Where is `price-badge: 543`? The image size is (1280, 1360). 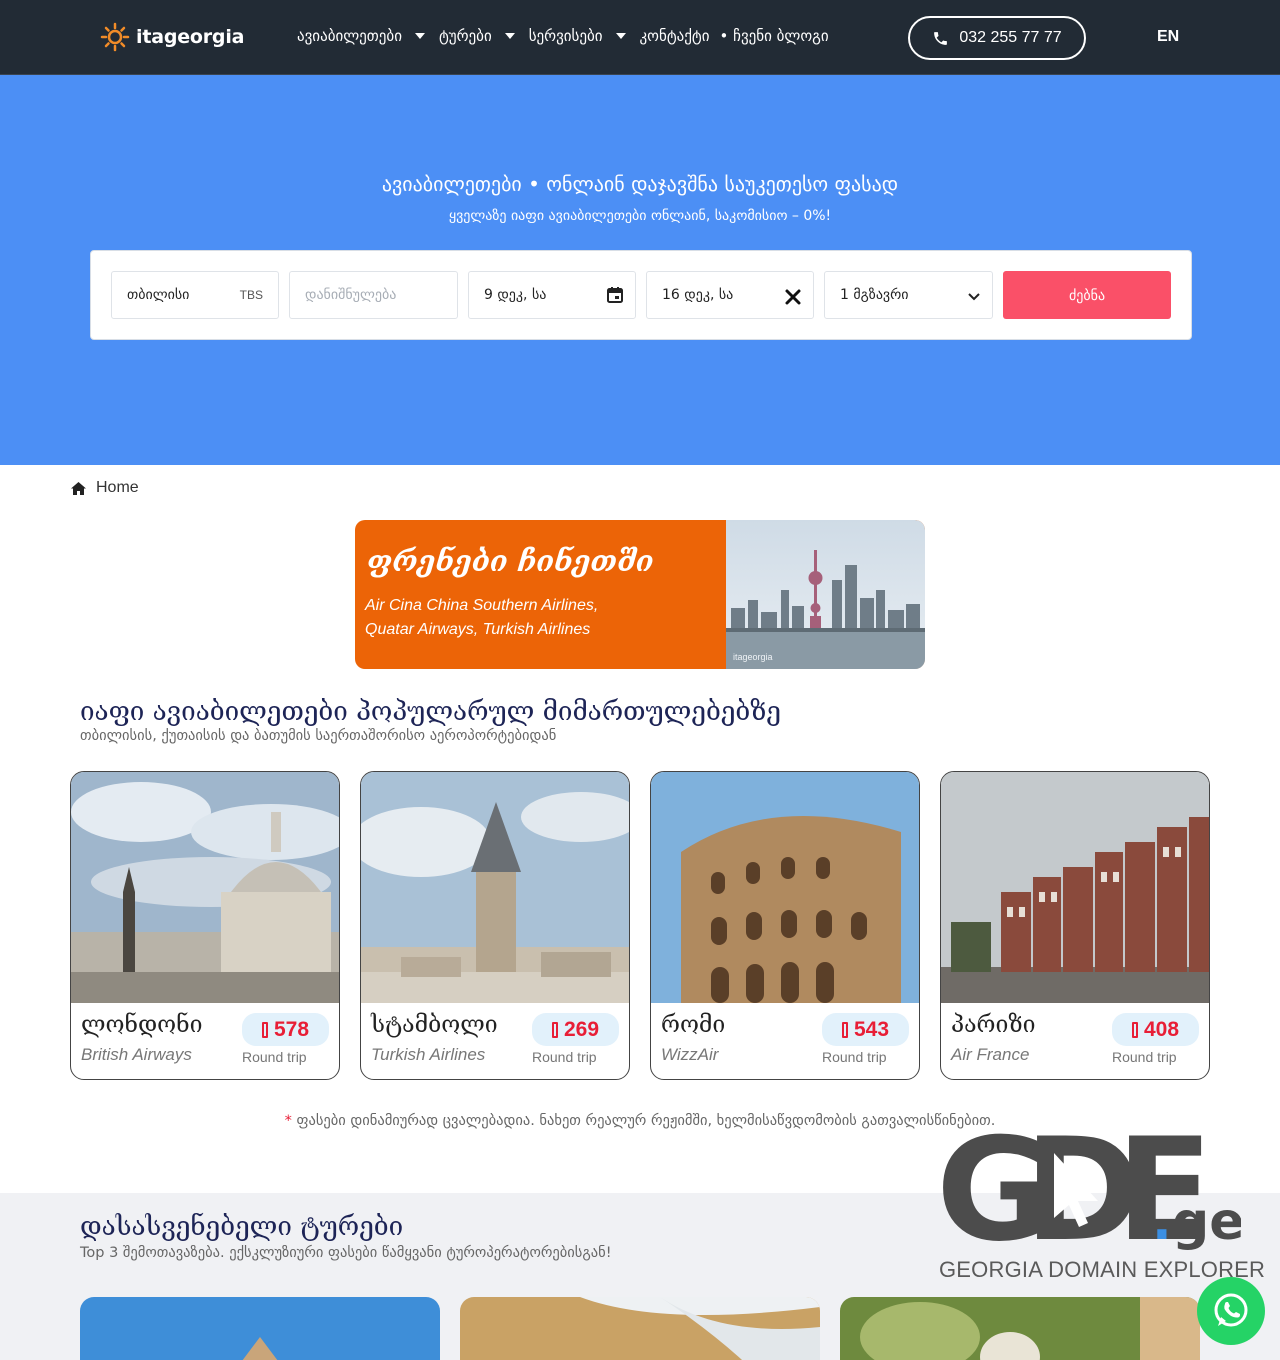
price-badge: 543 is located at coordinates (865, 1029).